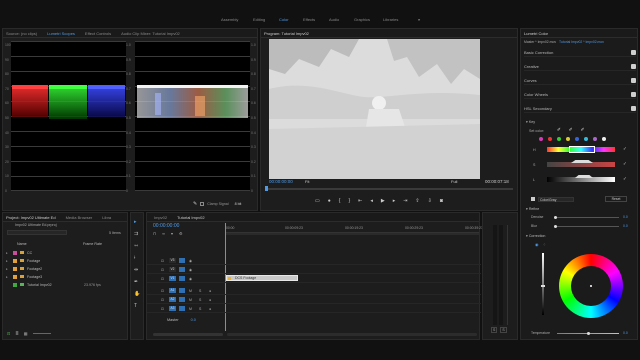 The height and width of the screenshot is (360, 640). I want to click on settings-icon: ⚙, so click(181, 233).